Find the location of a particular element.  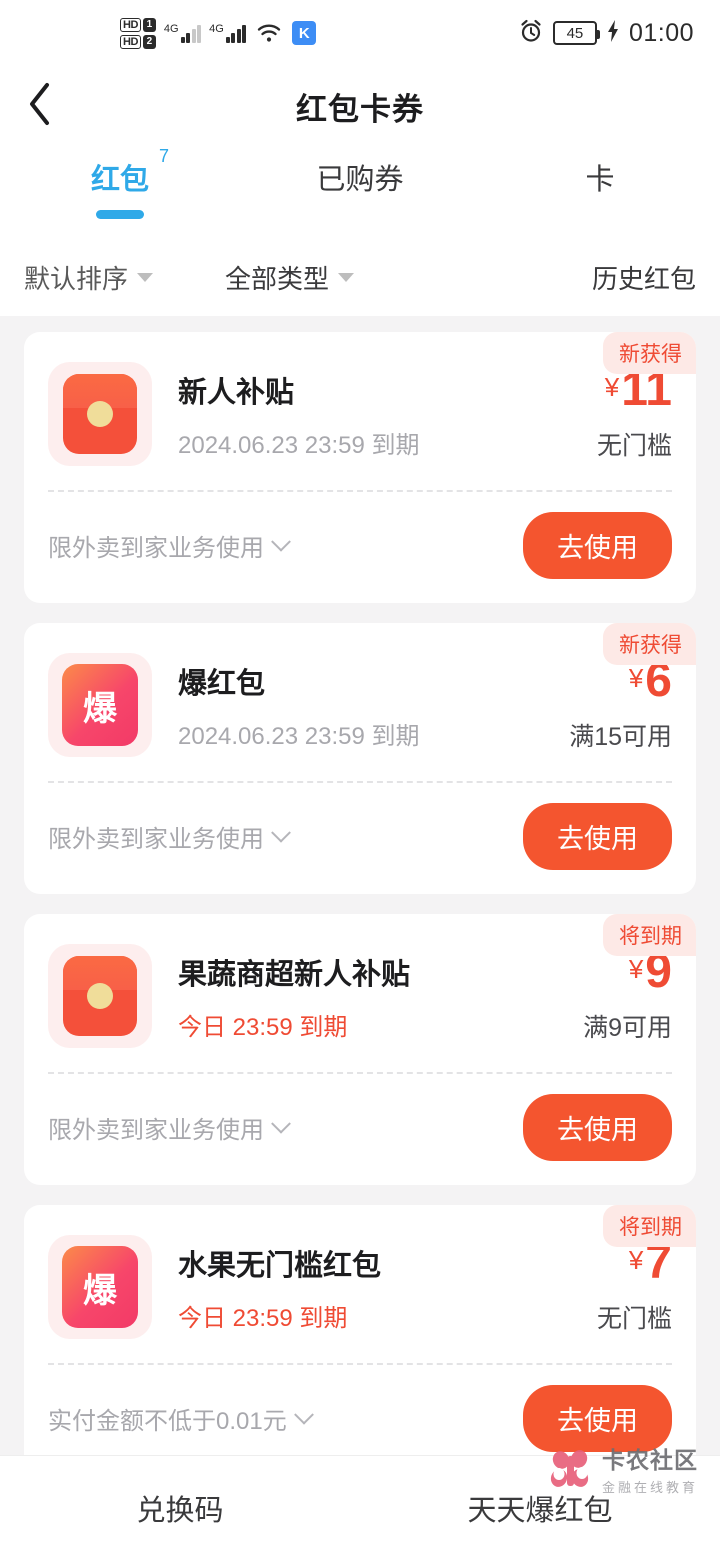

coupon-price-block: ¥6 满15可用 is located at coordinates (615, 705).